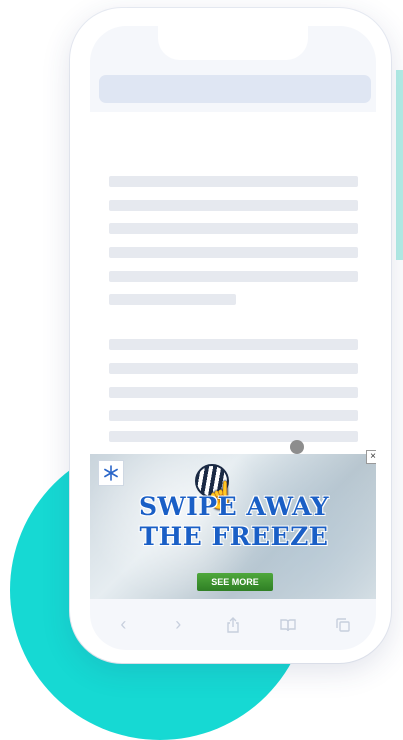  Describe the element at coordinates (123, 625) in the screenshot. I see `chevron-left-icon: ‹` at that location.